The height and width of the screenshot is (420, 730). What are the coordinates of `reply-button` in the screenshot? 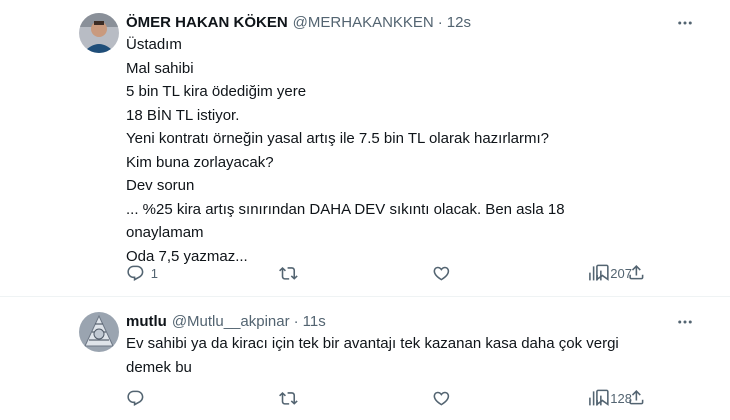 It's located at (146, 398).